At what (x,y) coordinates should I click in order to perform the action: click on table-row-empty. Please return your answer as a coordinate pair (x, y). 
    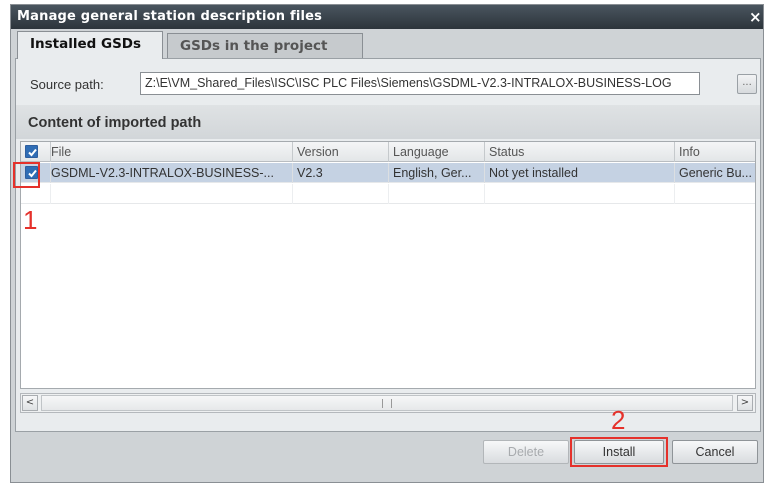
    Looking at the image, I should click on (388, 194).